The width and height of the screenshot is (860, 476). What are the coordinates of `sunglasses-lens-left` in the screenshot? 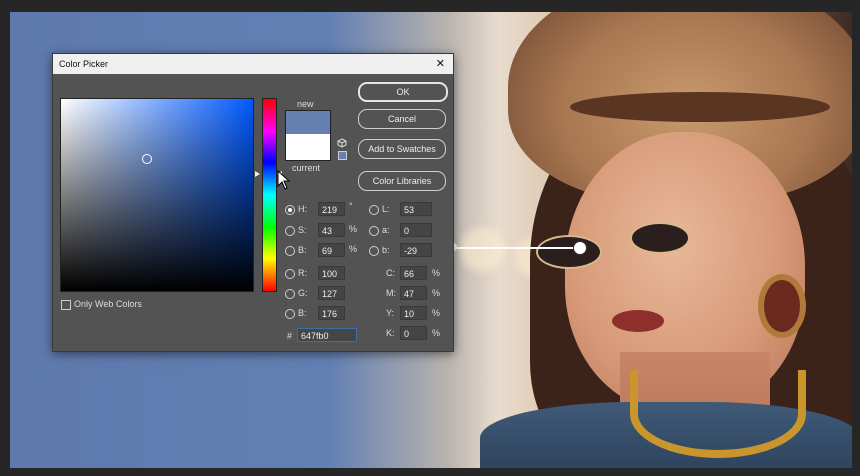 It's located at (569, 252).